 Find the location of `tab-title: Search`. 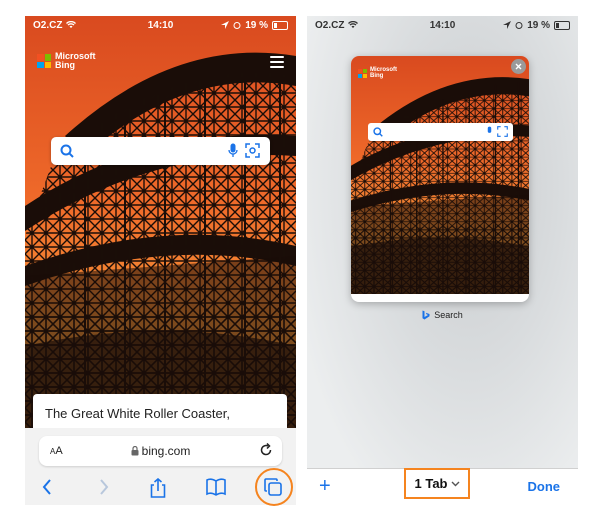

tab-title: Search is located at coordinates (442, 315).